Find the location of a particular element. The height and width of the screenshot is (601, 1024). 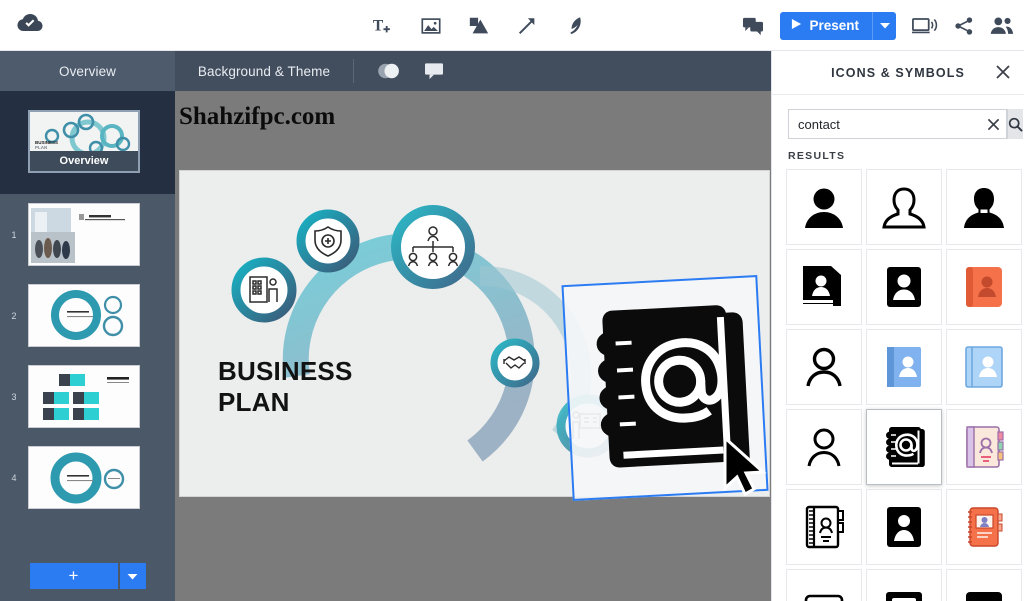

app-logo is located at coordinates (30, 25).